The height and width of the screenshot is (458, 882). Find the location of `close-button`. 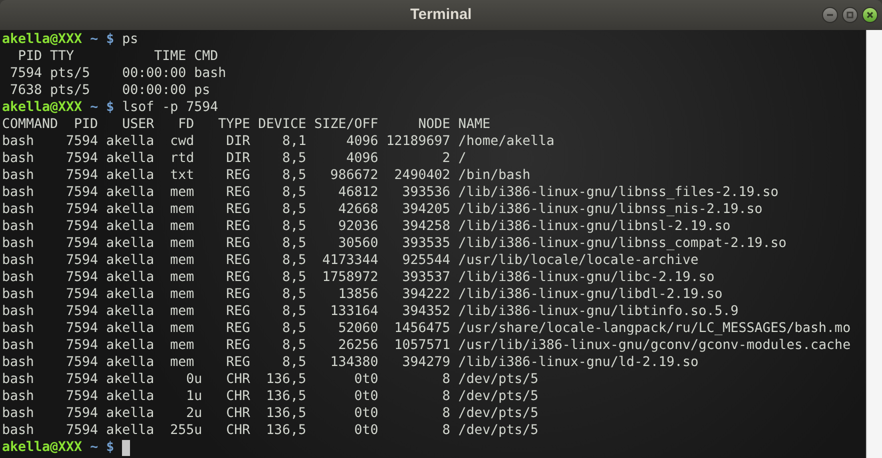

close-button is located at coordinates (870, 15).